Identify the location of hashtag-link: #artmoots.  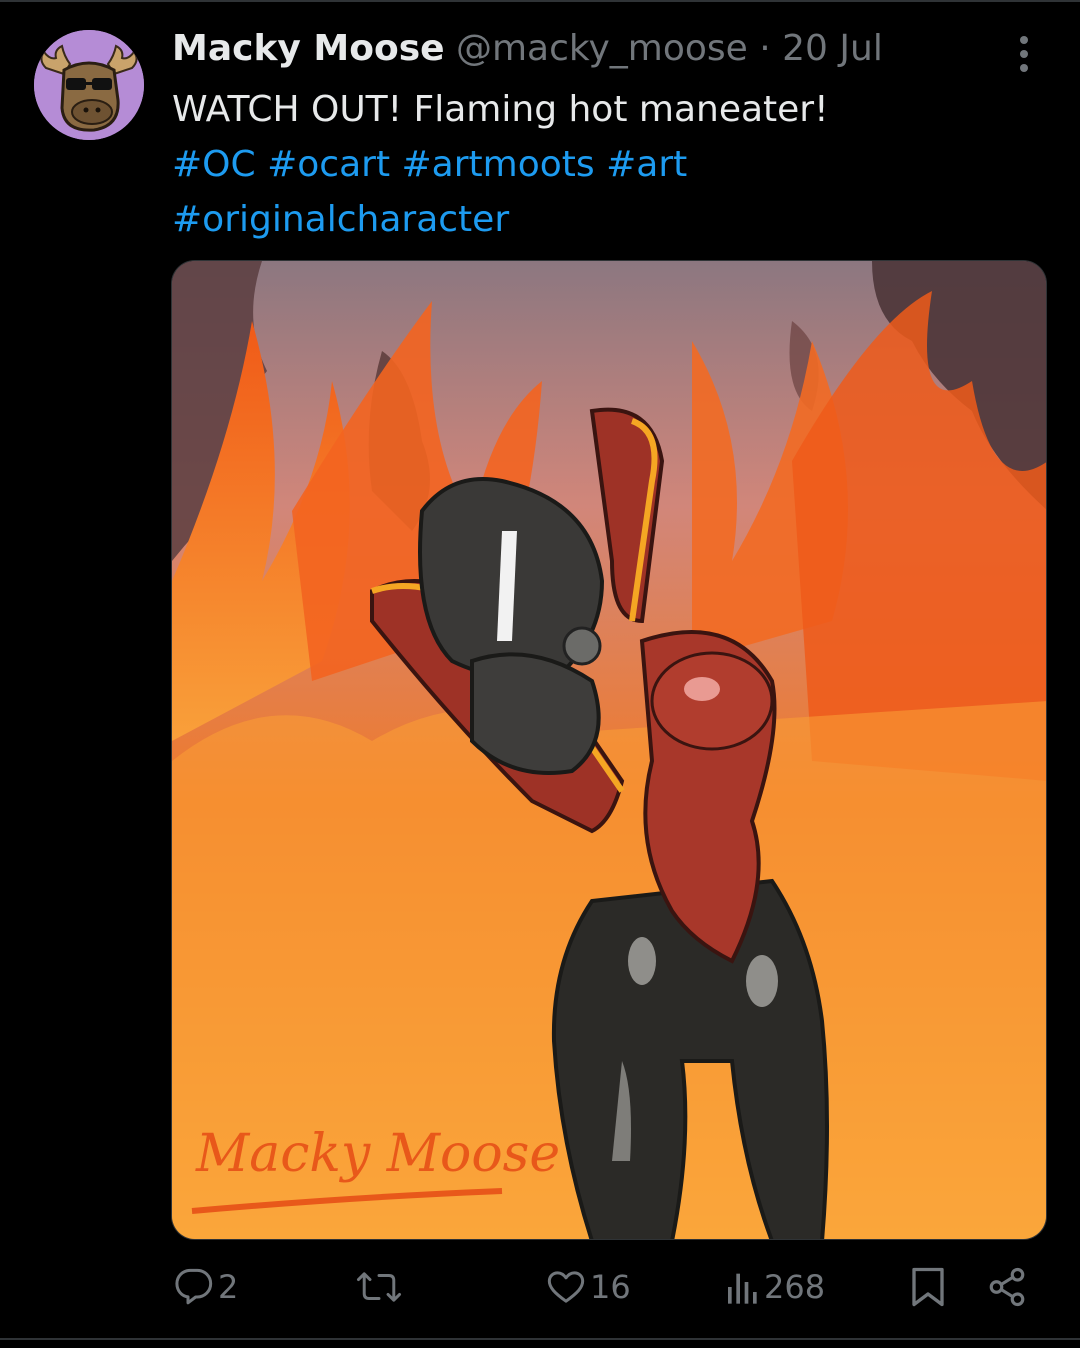
(498, 164).